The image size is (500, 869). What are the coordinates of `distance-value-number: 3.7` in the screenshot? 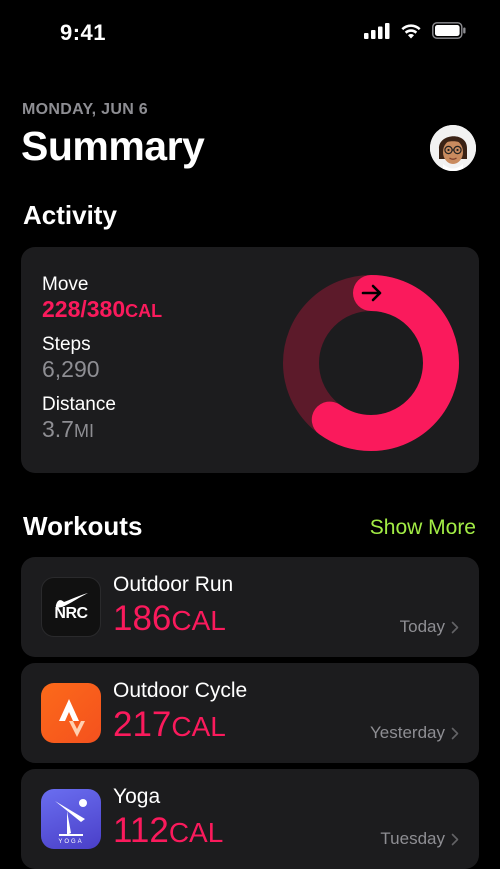 It's located at (58, 429).